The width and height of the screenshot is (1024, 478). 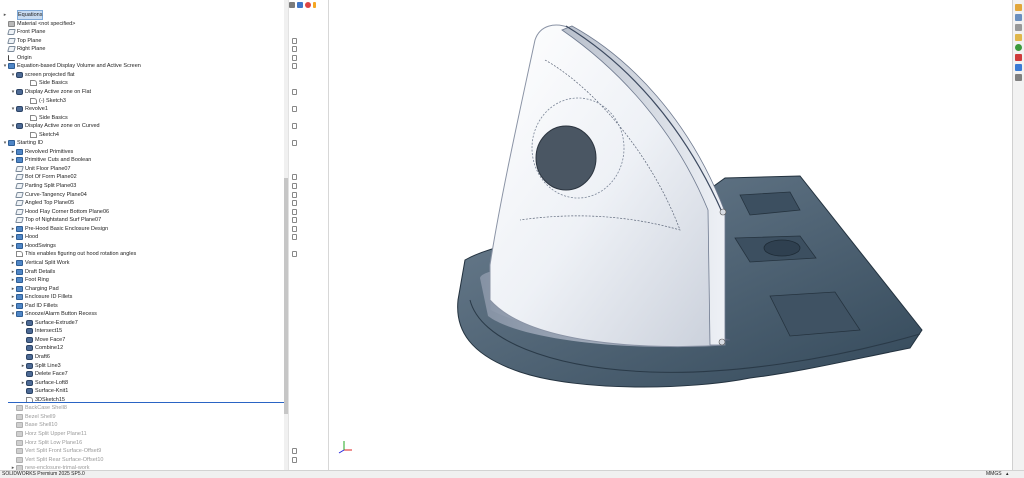 What do you see at coordinates (1018, 47) in the screenshot?
I see `appearances-icon` at bounding box center [1018, 47].